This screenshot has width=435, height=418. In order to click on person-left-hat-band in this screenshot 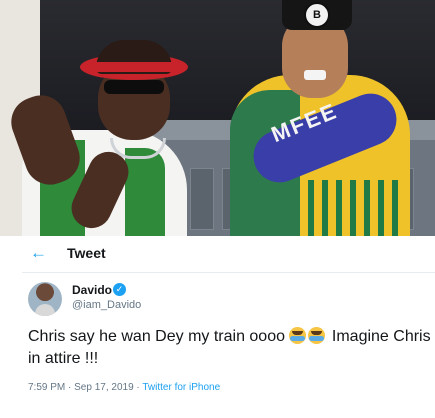, I will do `click(134, 67)`.